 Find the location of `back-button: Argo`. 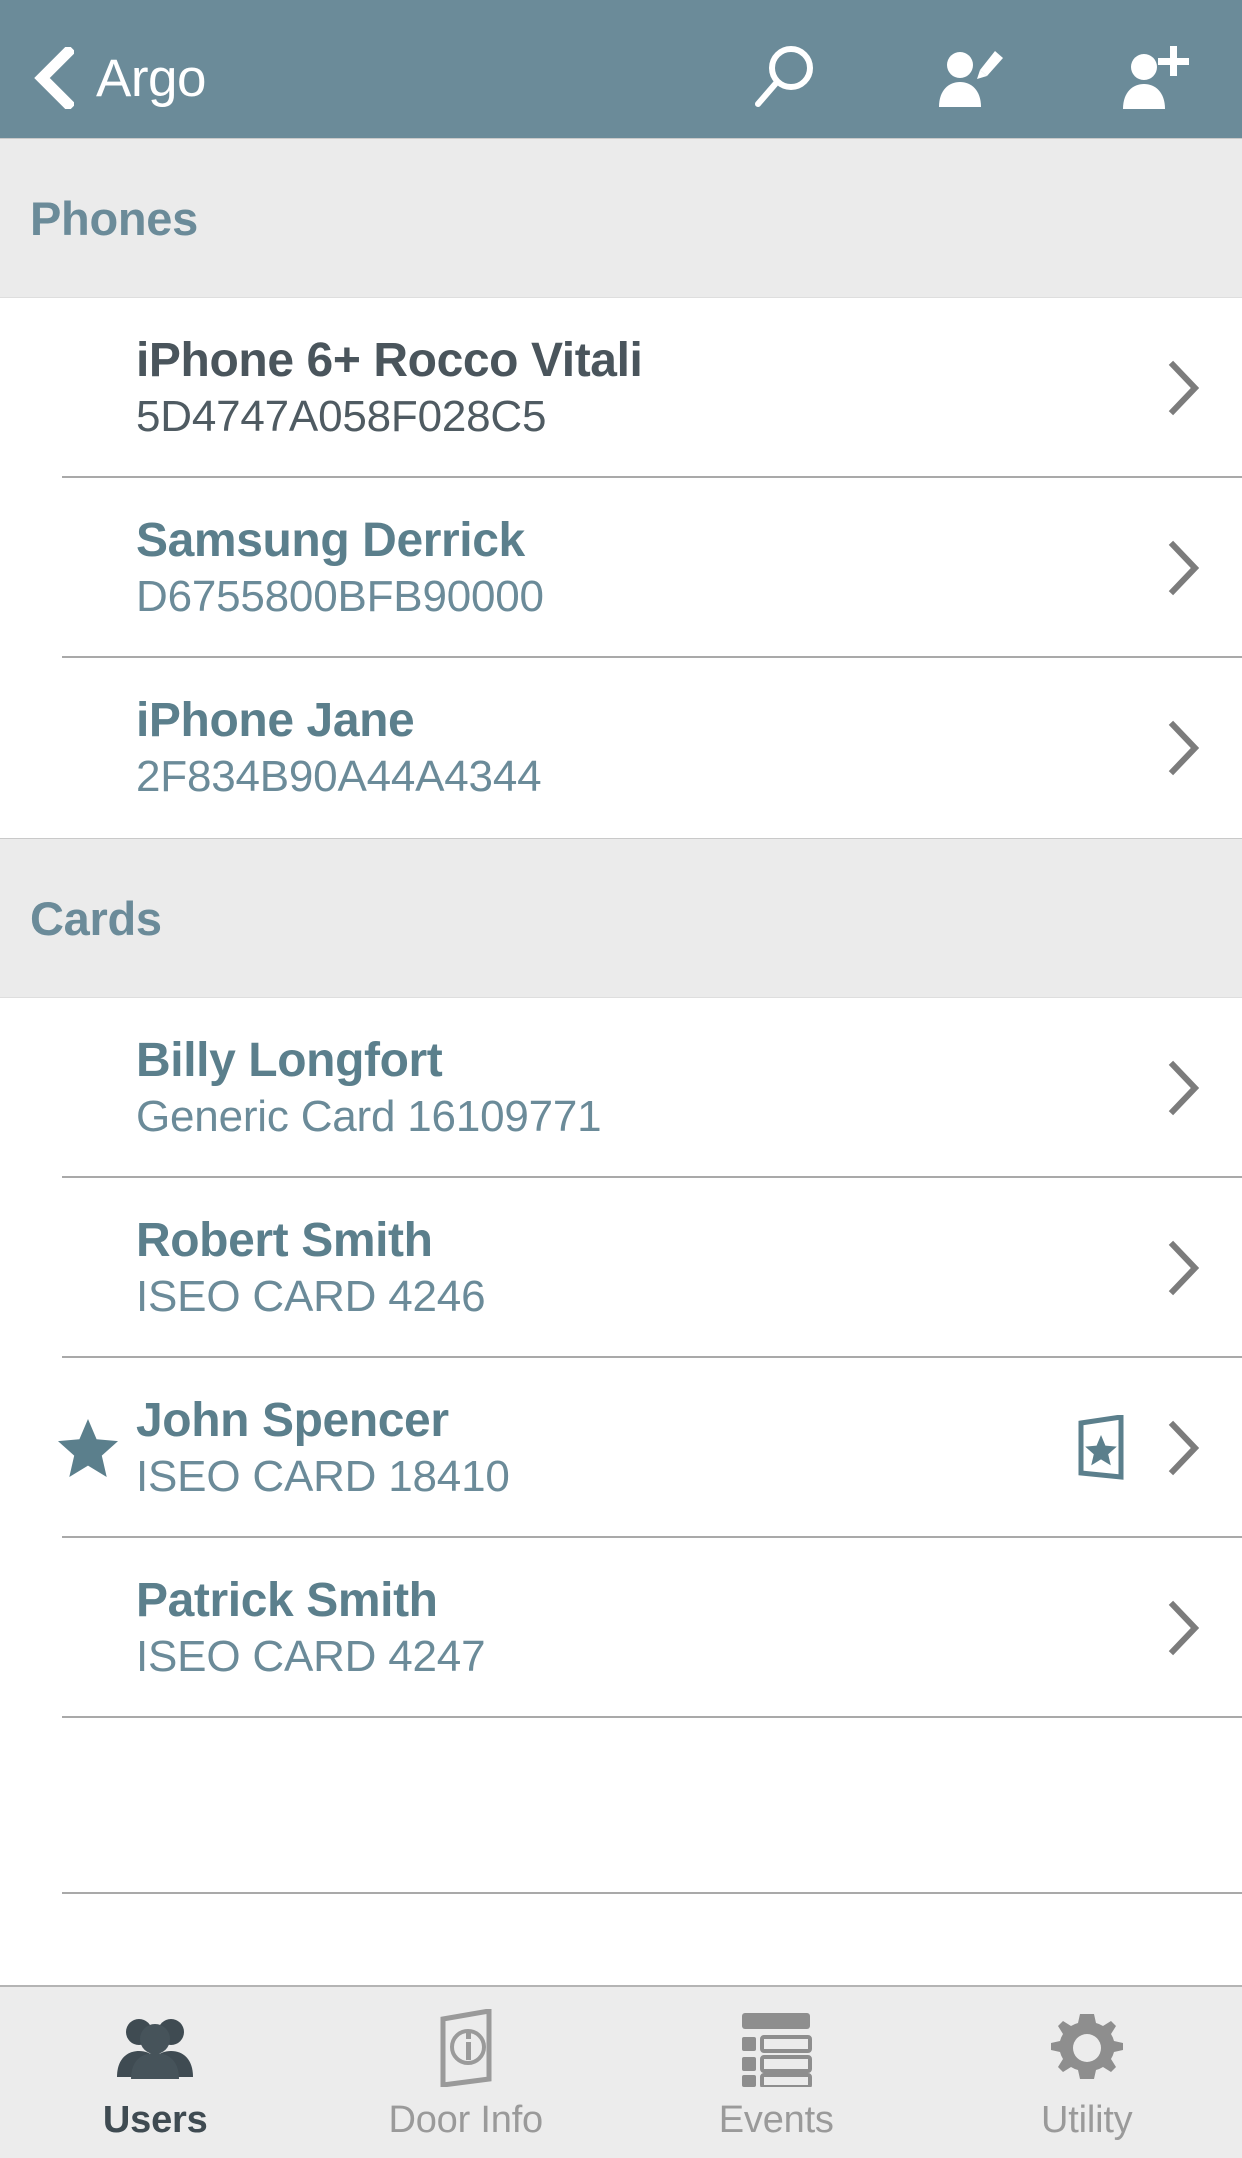

back-button: Argo is located at coordinates (120, 69).